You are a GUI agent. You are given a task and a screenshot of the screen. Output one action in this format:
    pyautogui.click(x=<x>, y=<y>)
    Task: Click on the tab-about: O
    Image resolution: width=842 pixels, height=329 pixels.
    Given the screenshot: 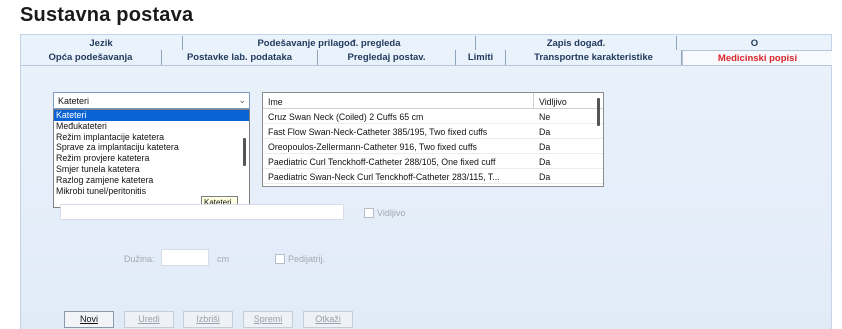 What is the action you would take?
    pyautogui.click(x=754, y=43)
    